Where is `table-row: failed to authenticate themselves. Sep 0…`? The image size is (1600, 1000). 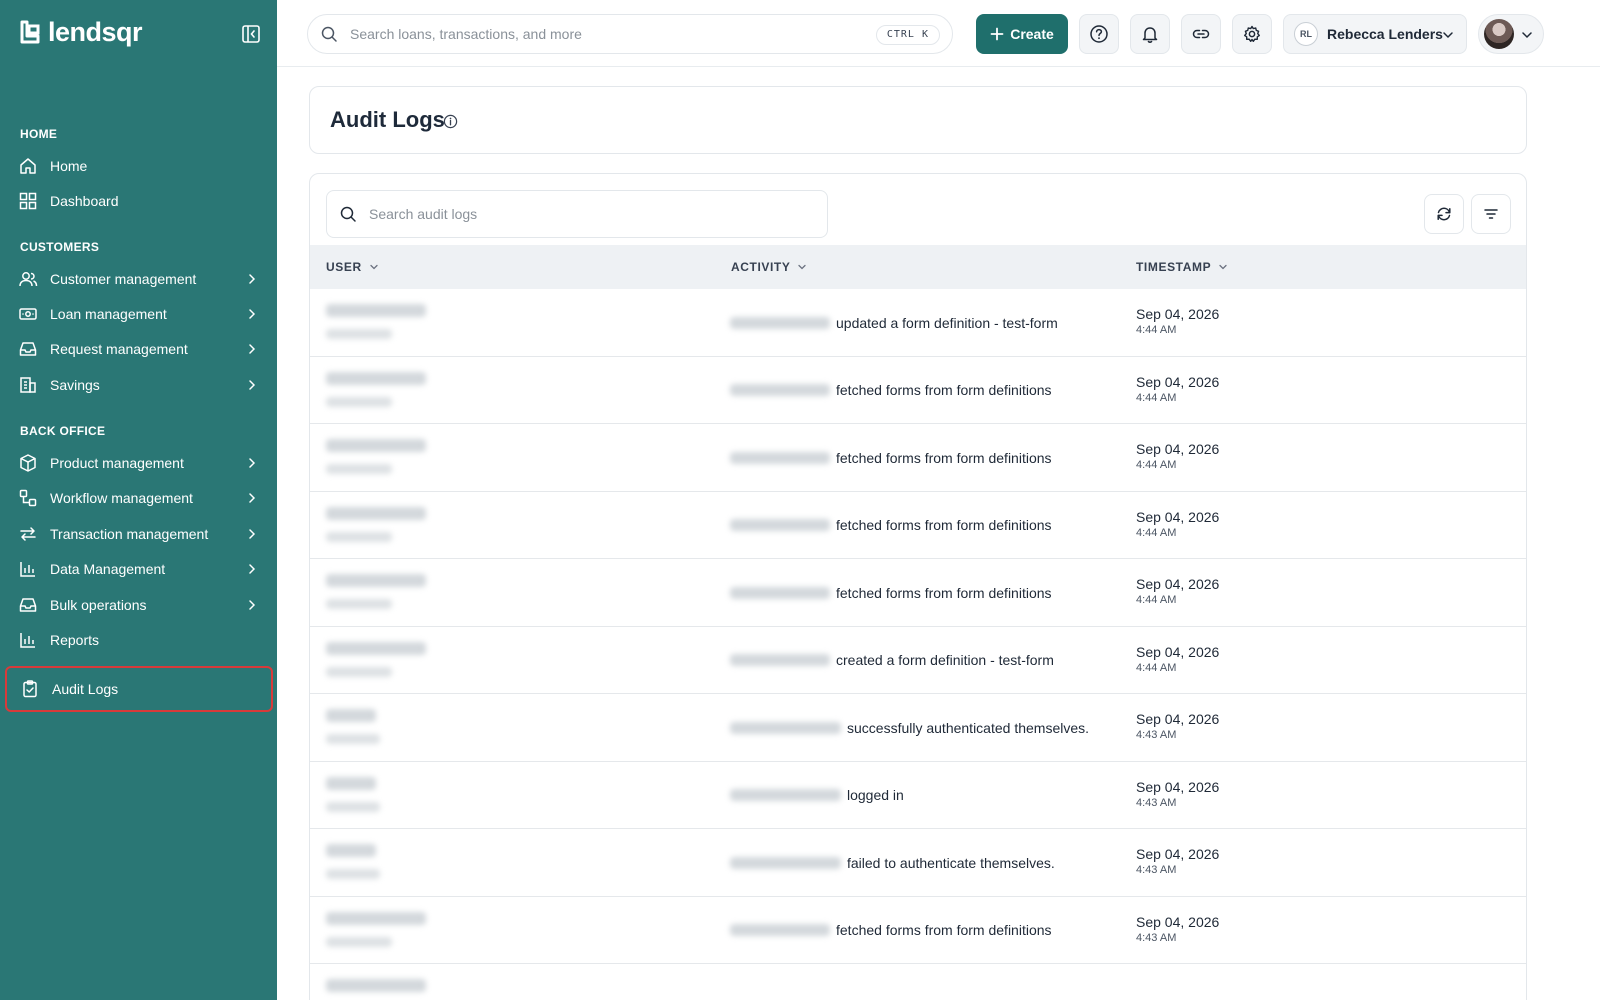 table-row: failed to authenticate themselves. Sep 0… is located at coordinates (918, 863).